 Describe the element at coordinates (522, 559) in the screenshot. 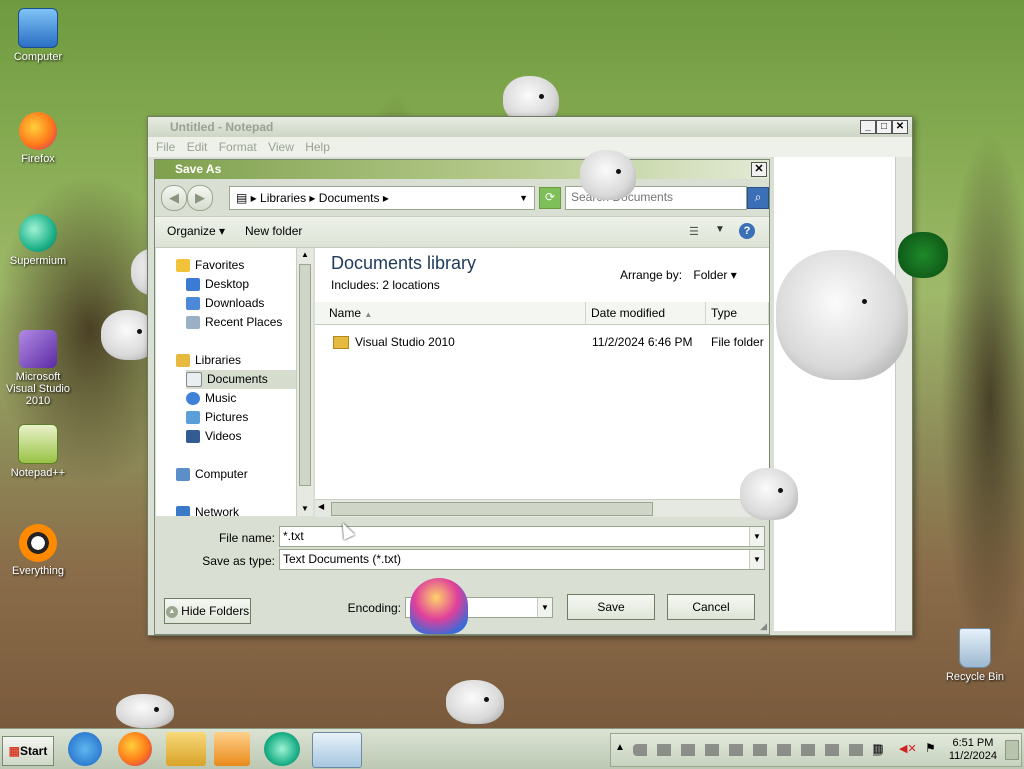

I see `save-type-dropdown: Text Documents (*.txt) ▼` at that location.